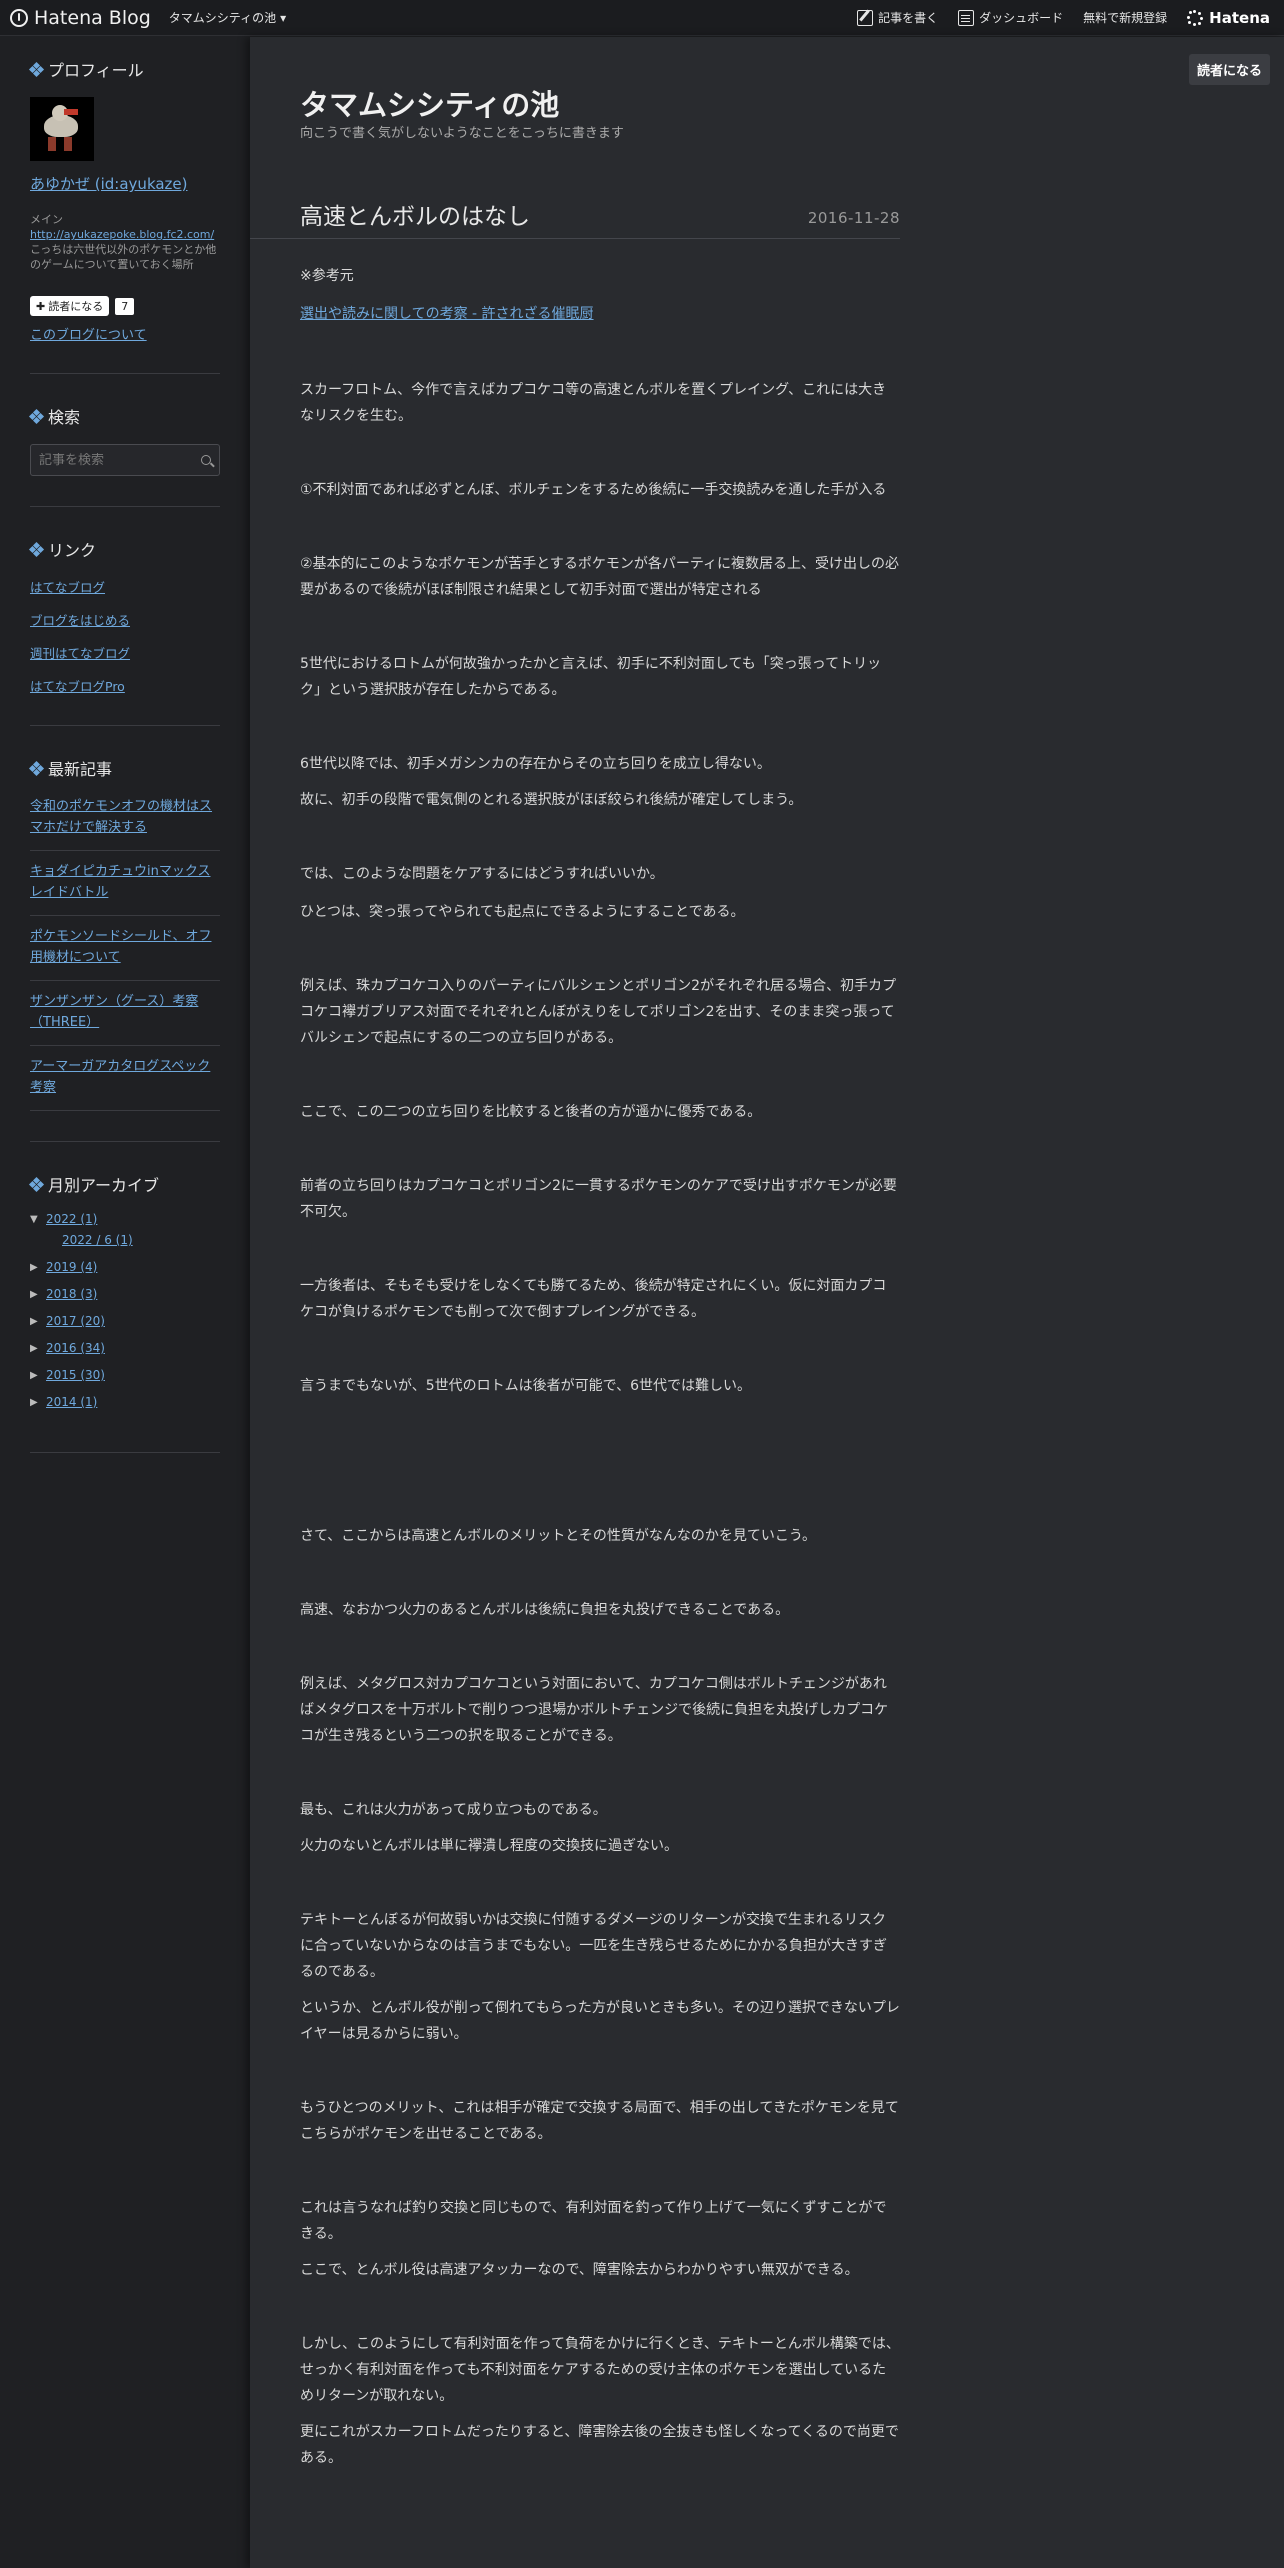  I want to click on archive-year-link: 2015 (30), so click(75, 1375).